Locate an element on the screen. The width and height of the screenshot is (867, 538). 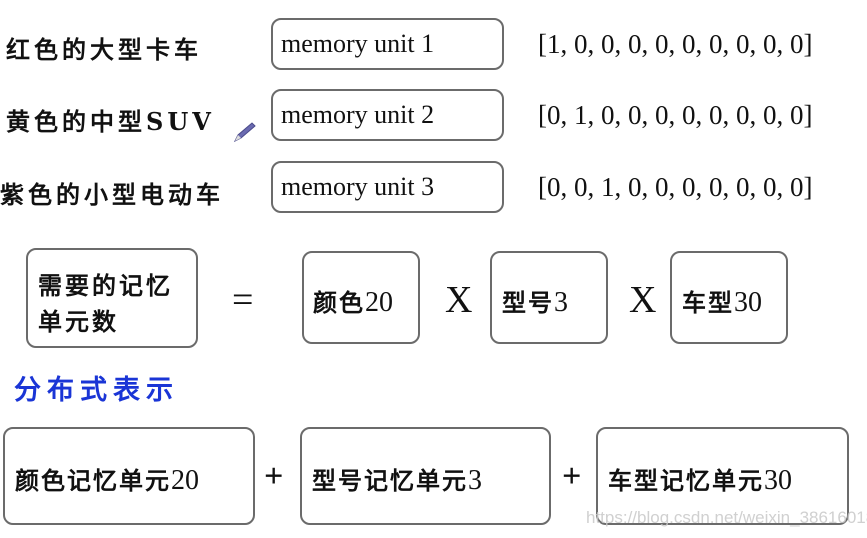
factor-color-text: 颜色20 is located at coordinates (353, 302).